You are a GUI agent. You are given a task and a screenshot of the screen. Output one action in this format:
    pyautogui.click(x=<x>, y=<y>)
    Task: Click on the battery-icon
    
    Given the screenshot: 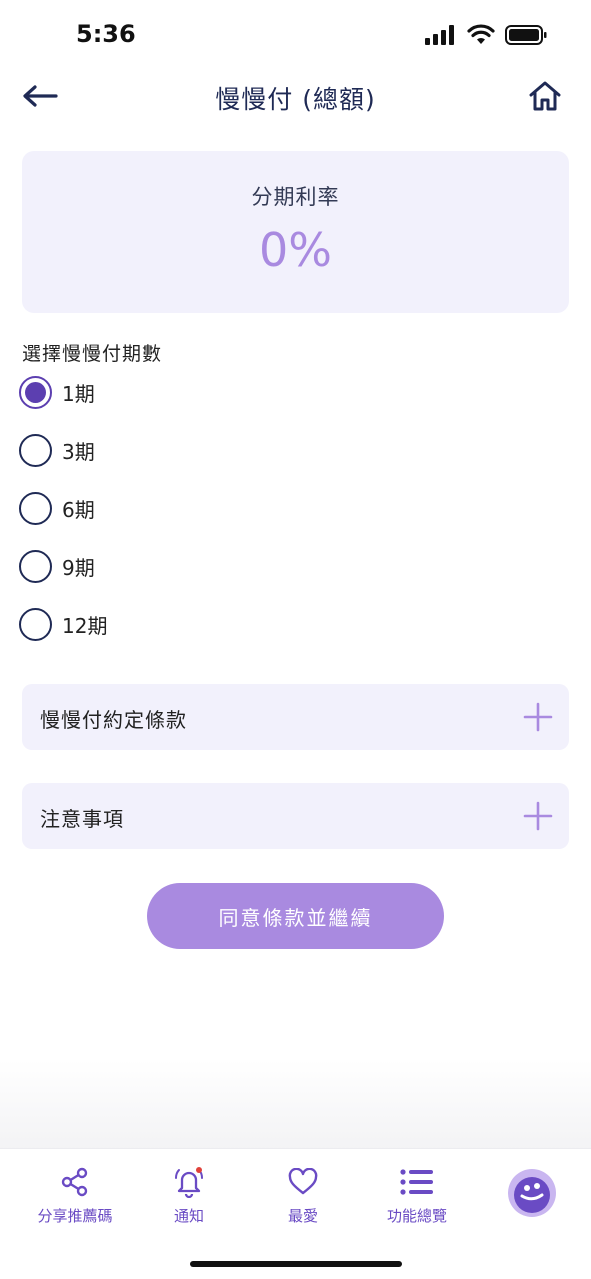 What is the action you would take?
    pyautogui.click(x=526, y=34)
    